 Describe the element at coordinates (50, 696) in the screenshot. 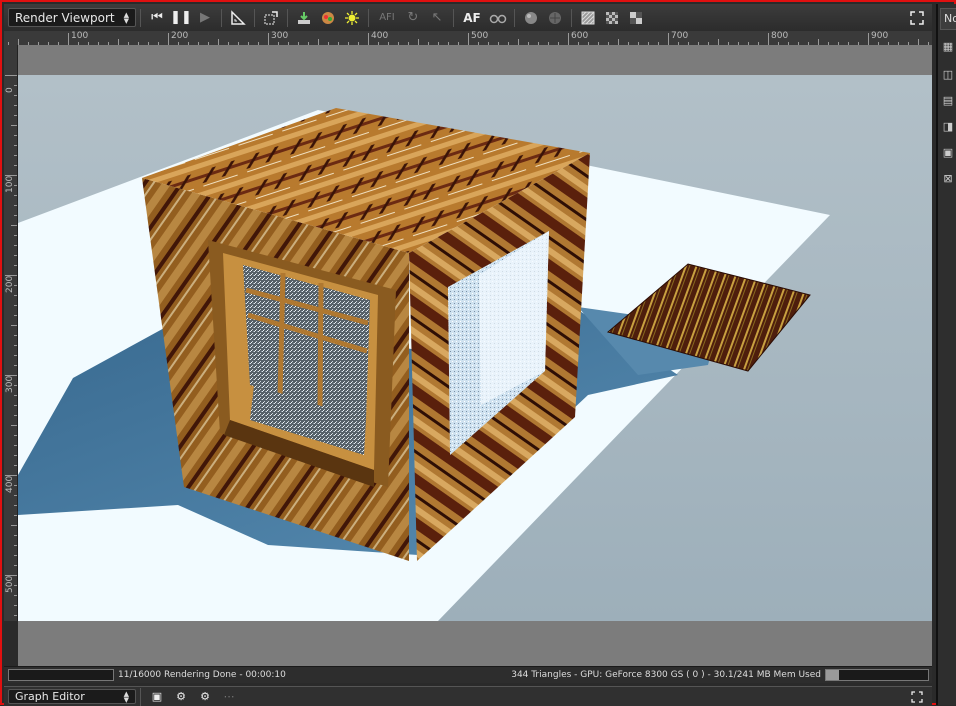

I see `graph-editor-select-label: Graph Editor` at that location.